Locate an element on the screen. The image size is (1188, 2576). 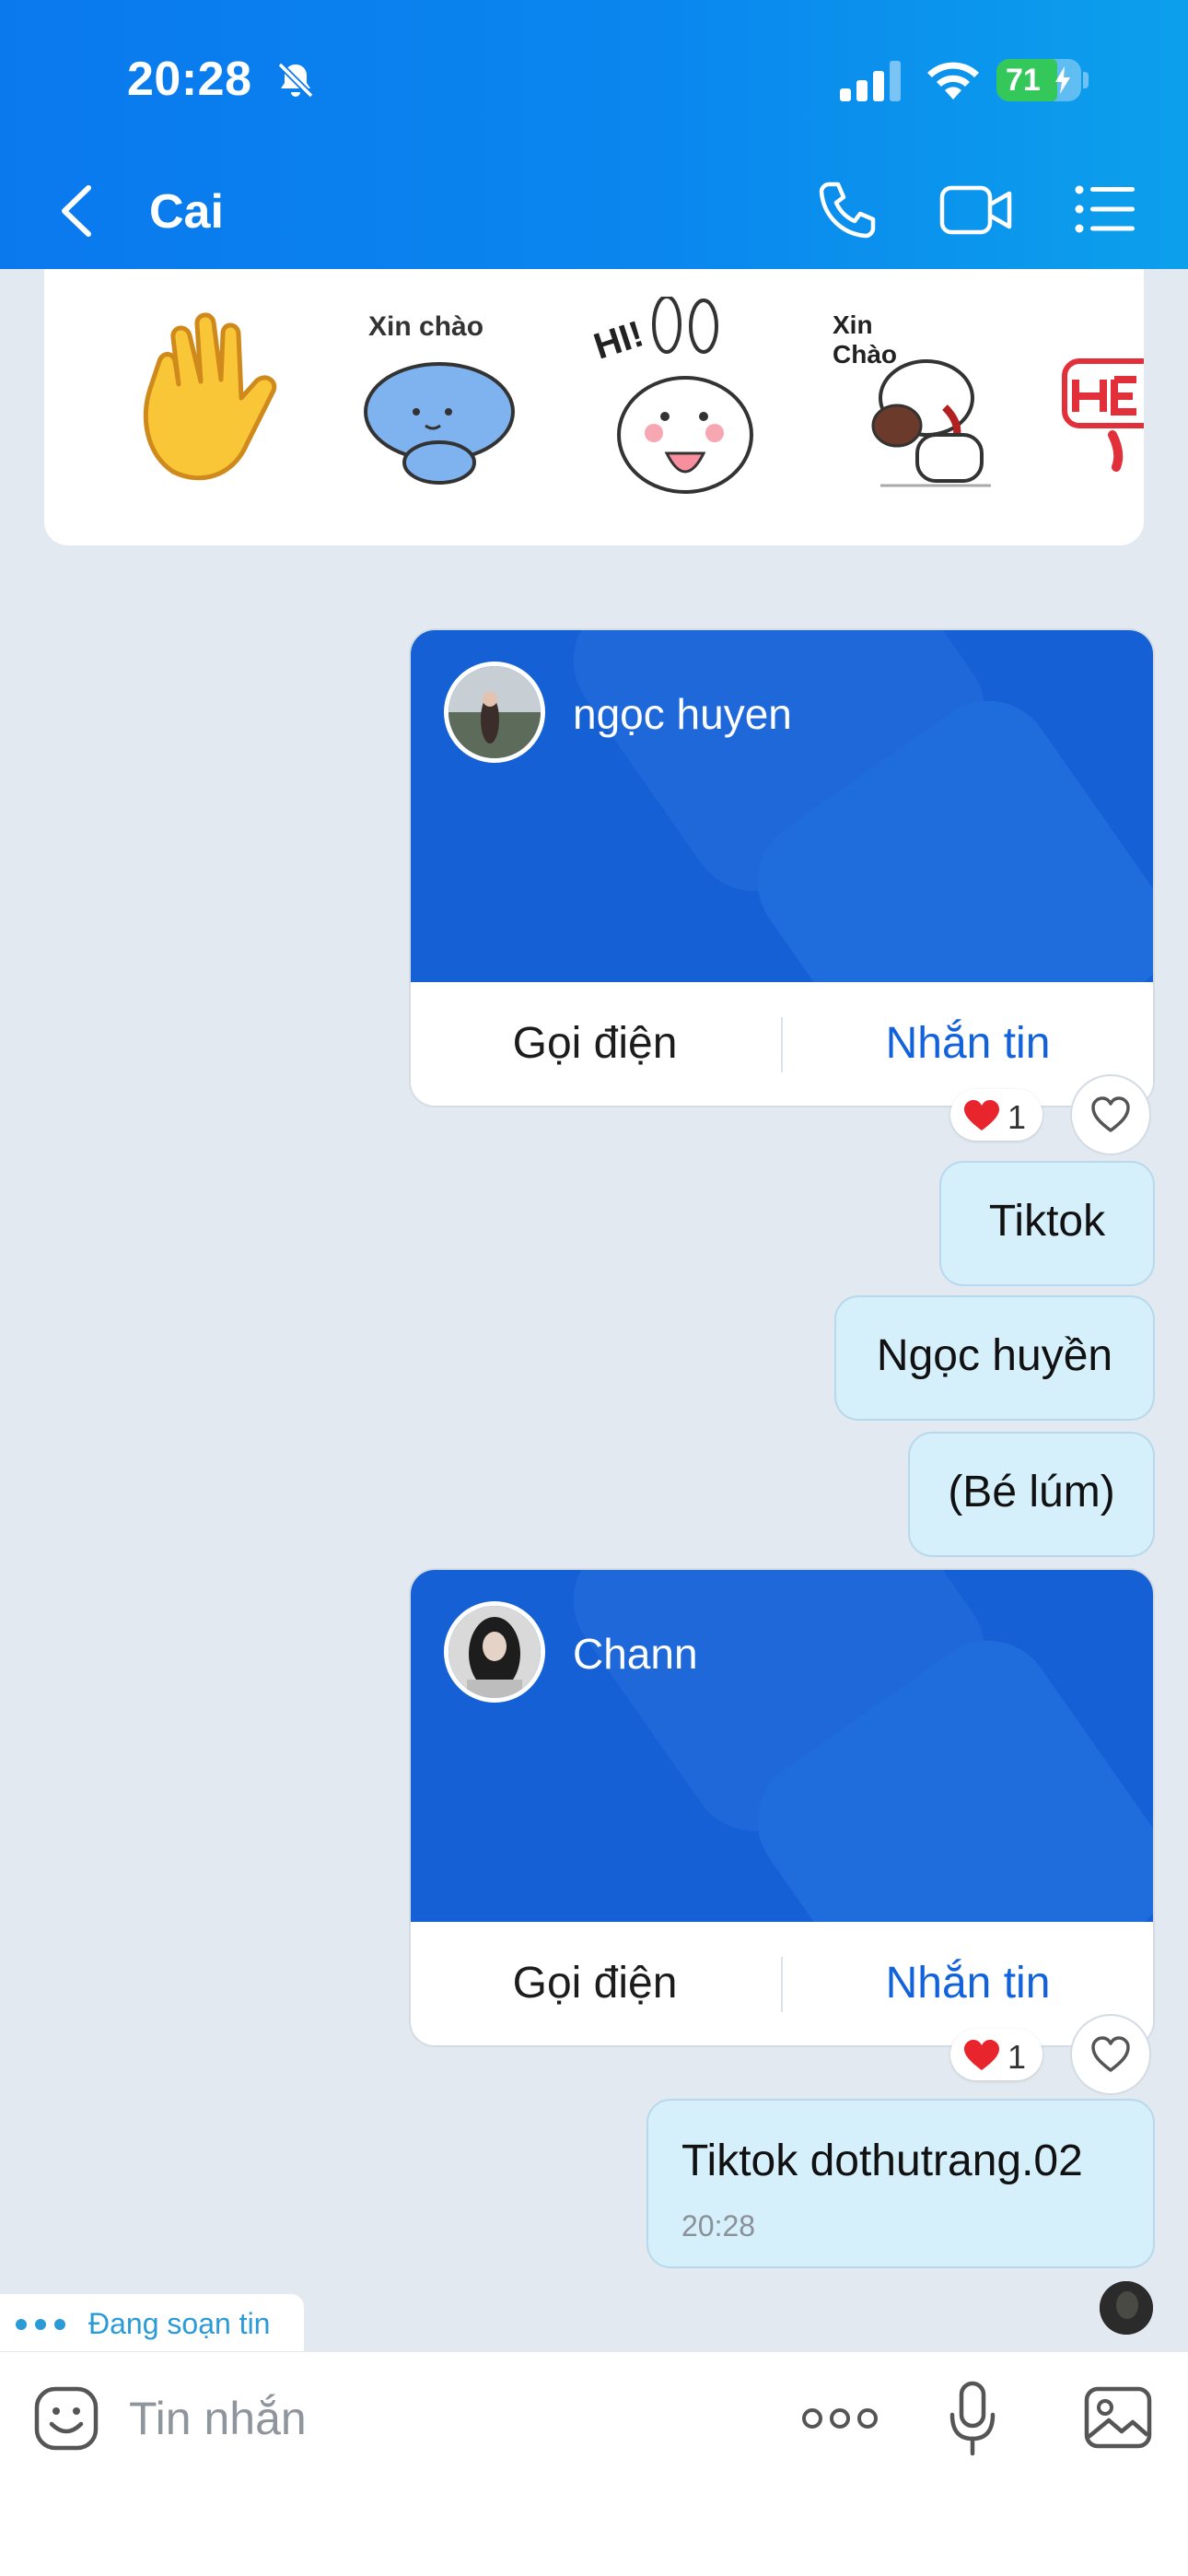
message-input is located at coordinates (387, 2418).